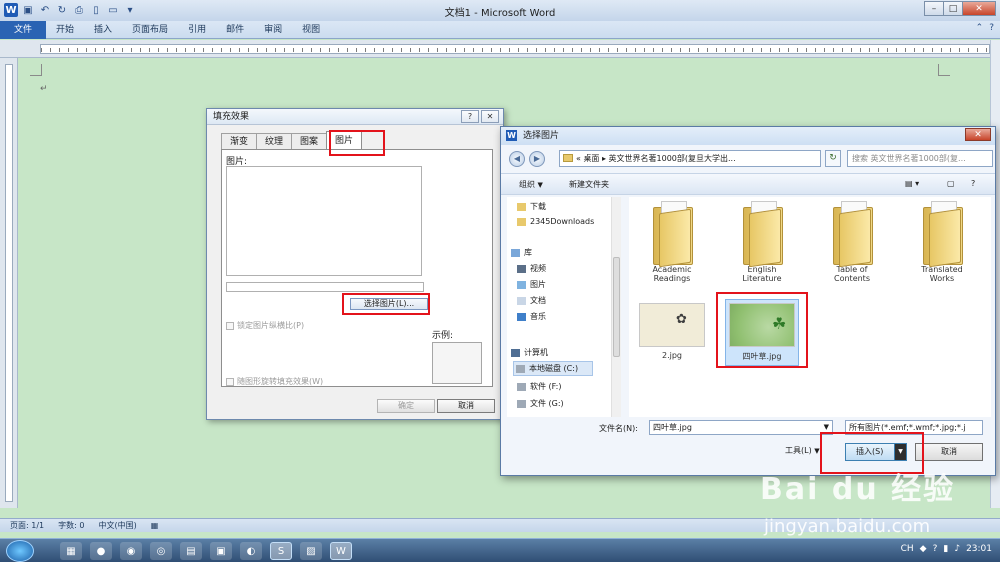 The image size is (1000, 562). What do you see at coordinates (265, 325) in the screenshot?
I see `lock-aspect-checkbox: 锁定图片纵横比(P)` at bounding box center [265, 325].